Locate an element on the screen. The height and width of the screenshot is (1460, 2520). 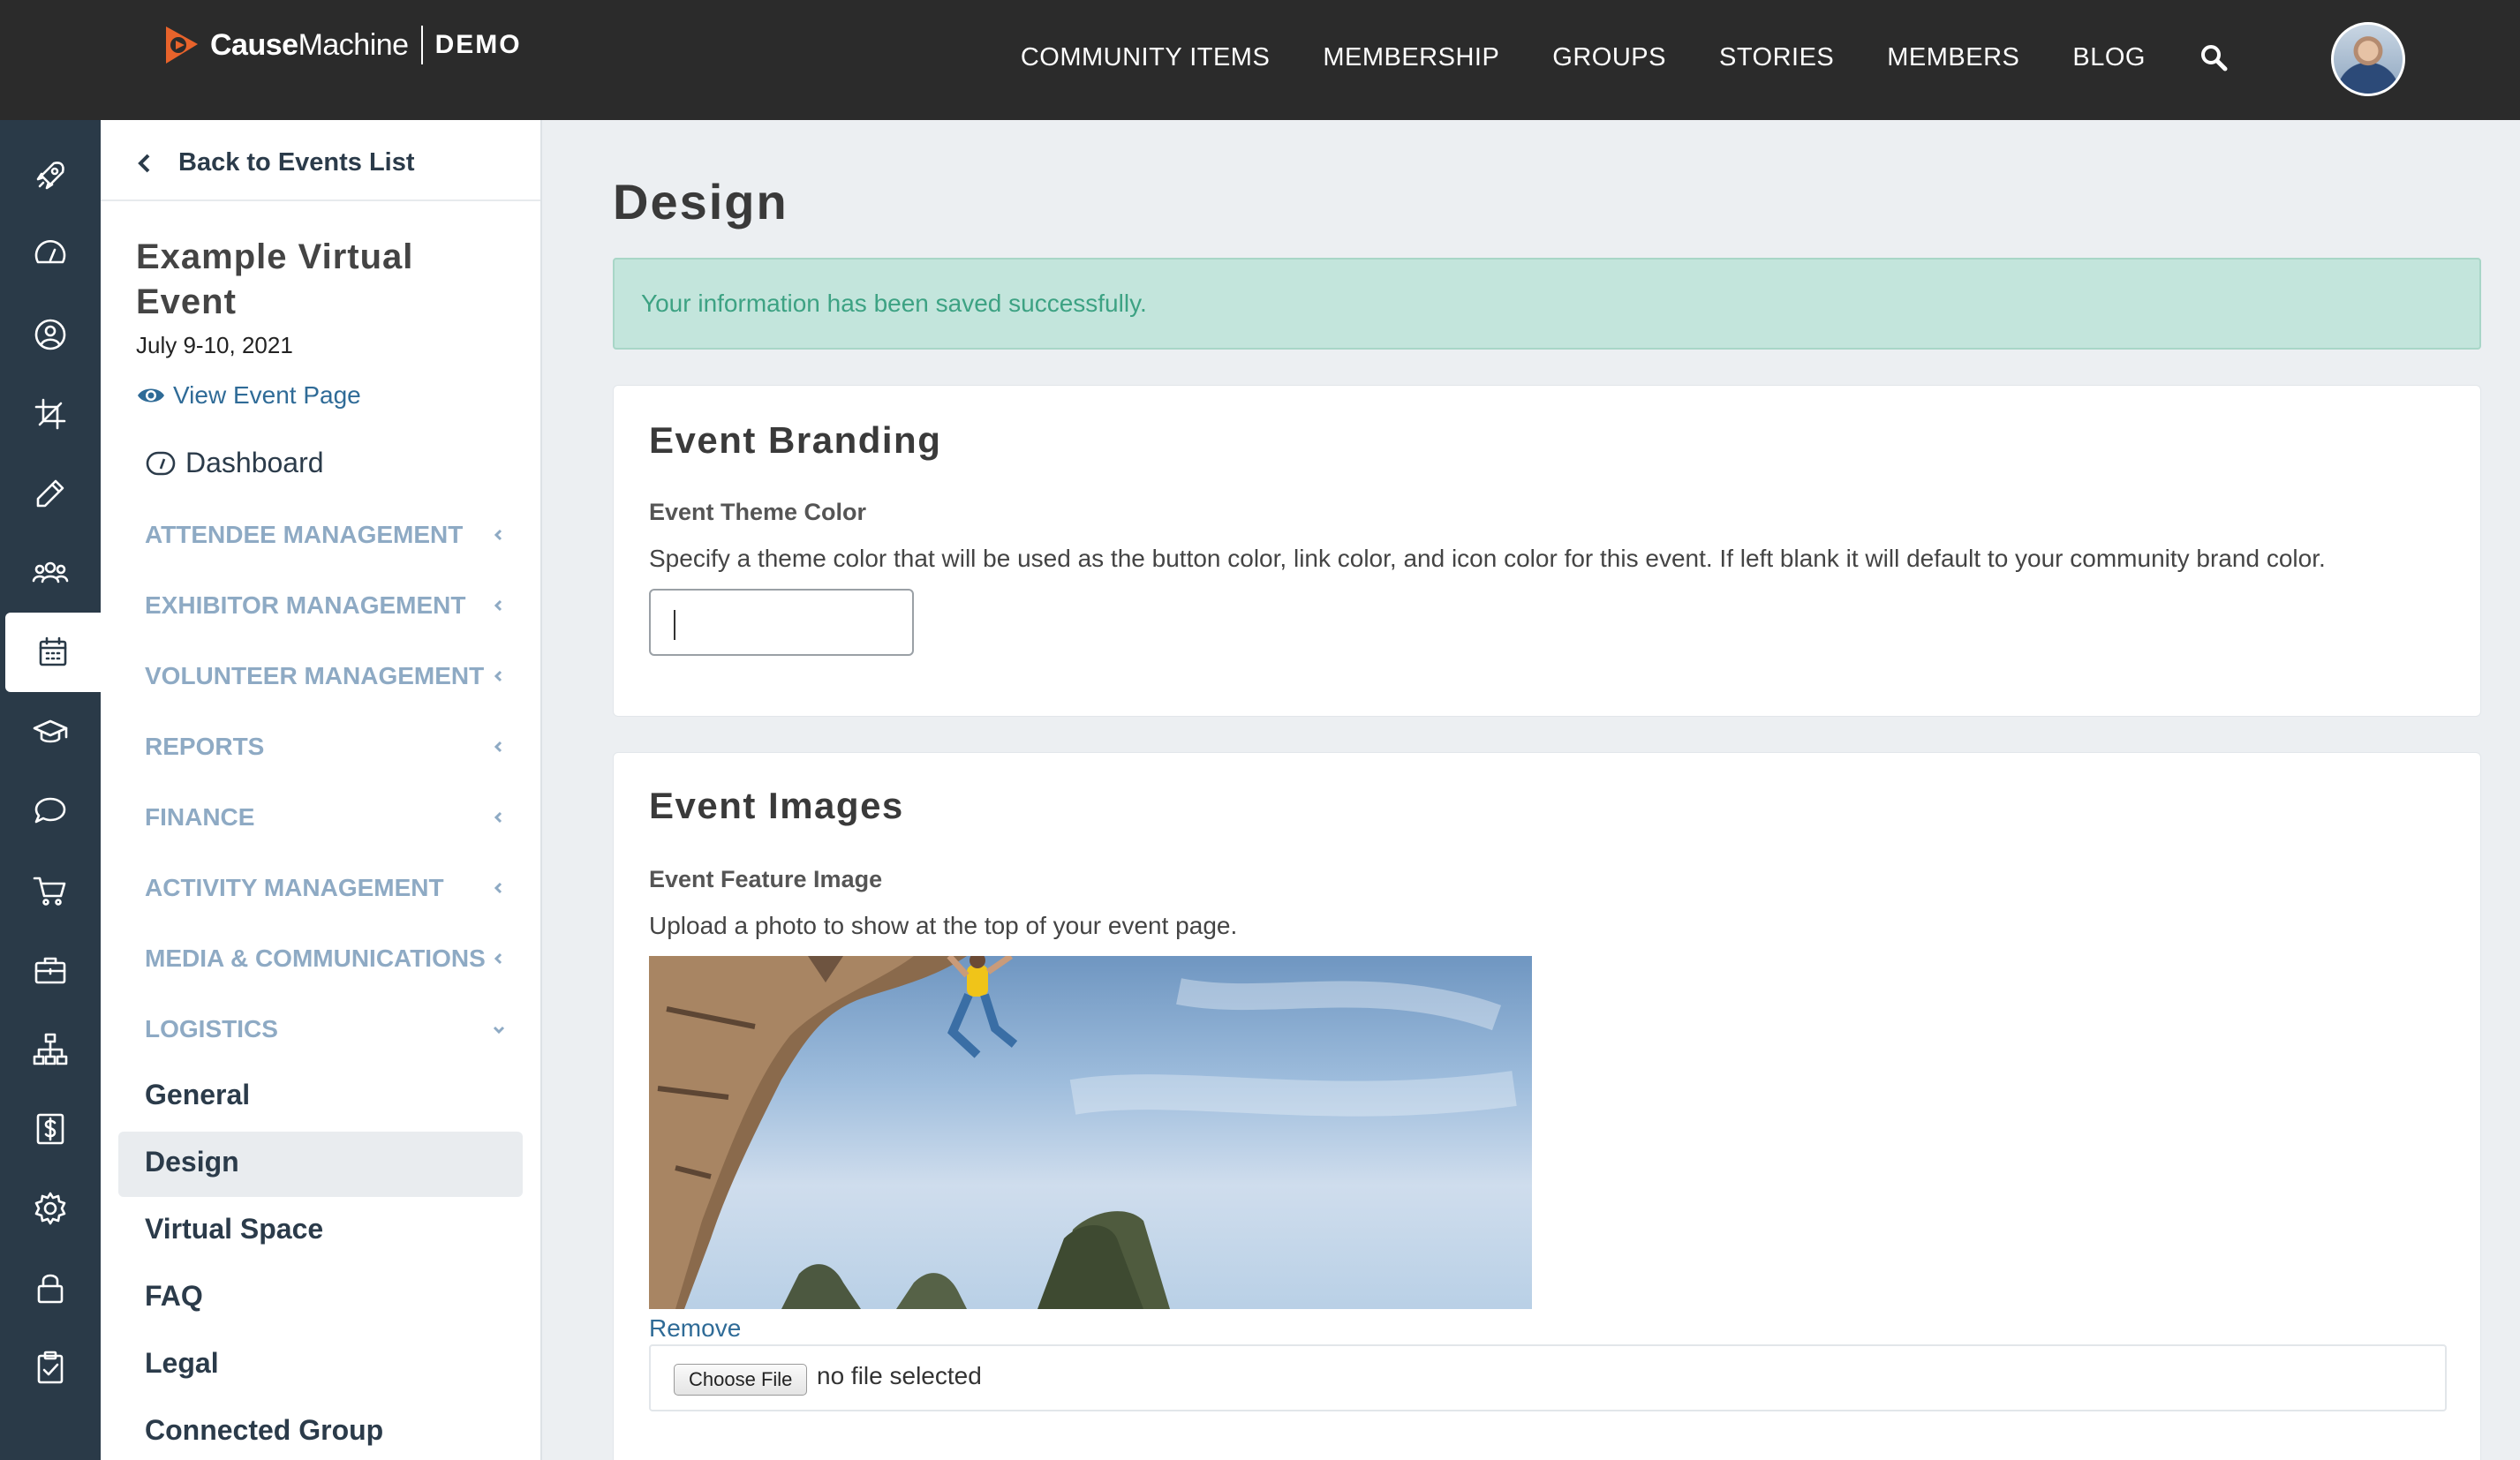
user-circle-icon is located at coordinates (50, 334).